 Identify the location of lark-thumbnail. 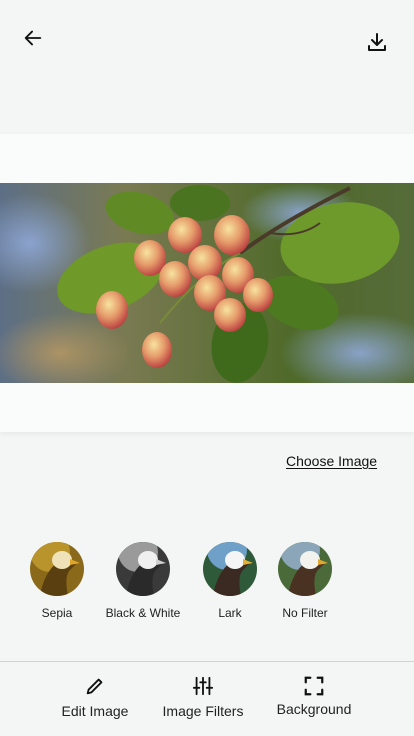
(230, 569).